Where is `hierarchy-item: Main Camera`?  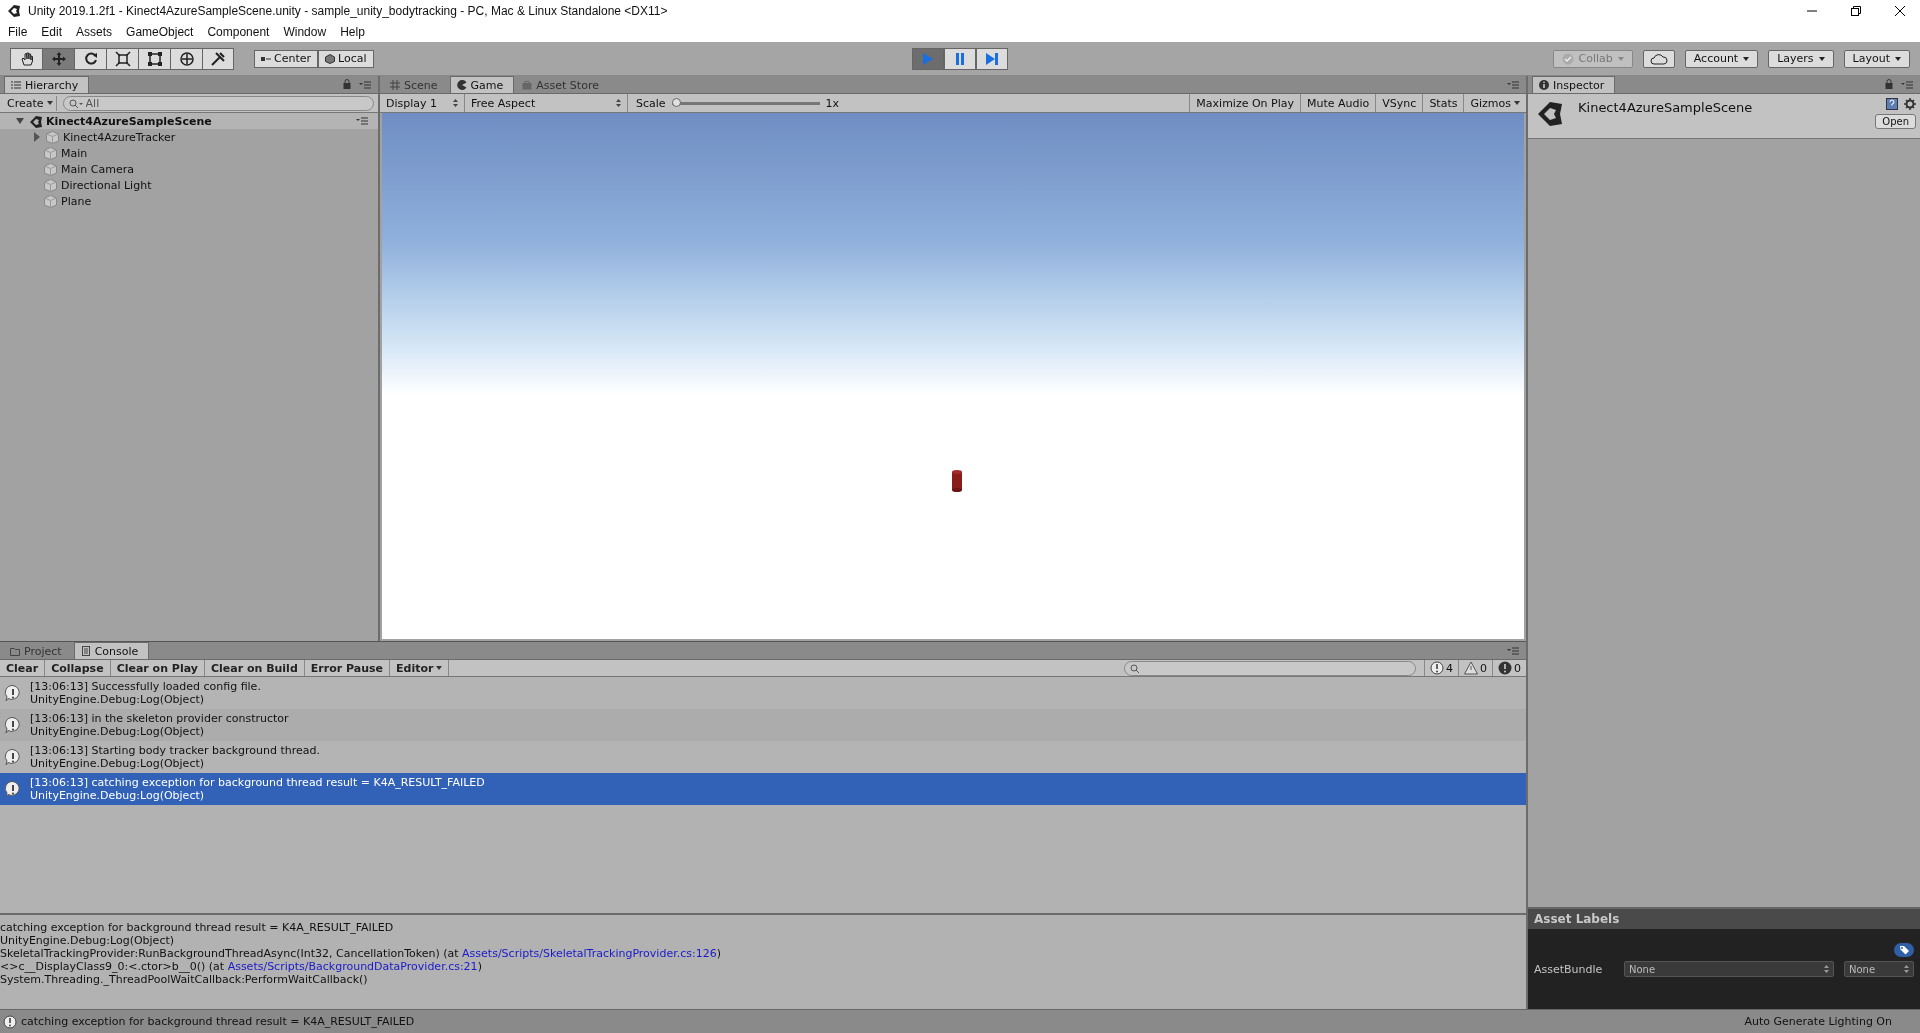 hierarchy-item: Main Camera is located at coordinates (197, 169).